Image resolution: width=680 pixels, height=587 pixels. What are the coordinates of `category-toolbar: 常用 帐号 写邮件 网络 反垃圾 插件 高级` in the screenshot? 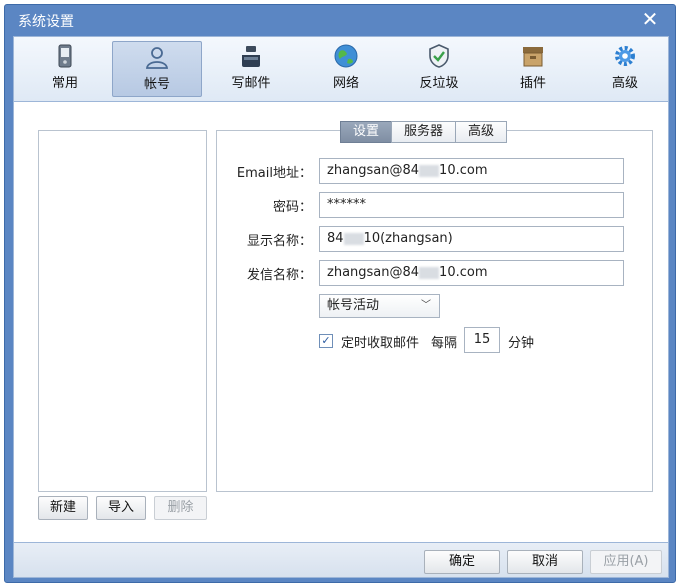 It's located at (341, 69).